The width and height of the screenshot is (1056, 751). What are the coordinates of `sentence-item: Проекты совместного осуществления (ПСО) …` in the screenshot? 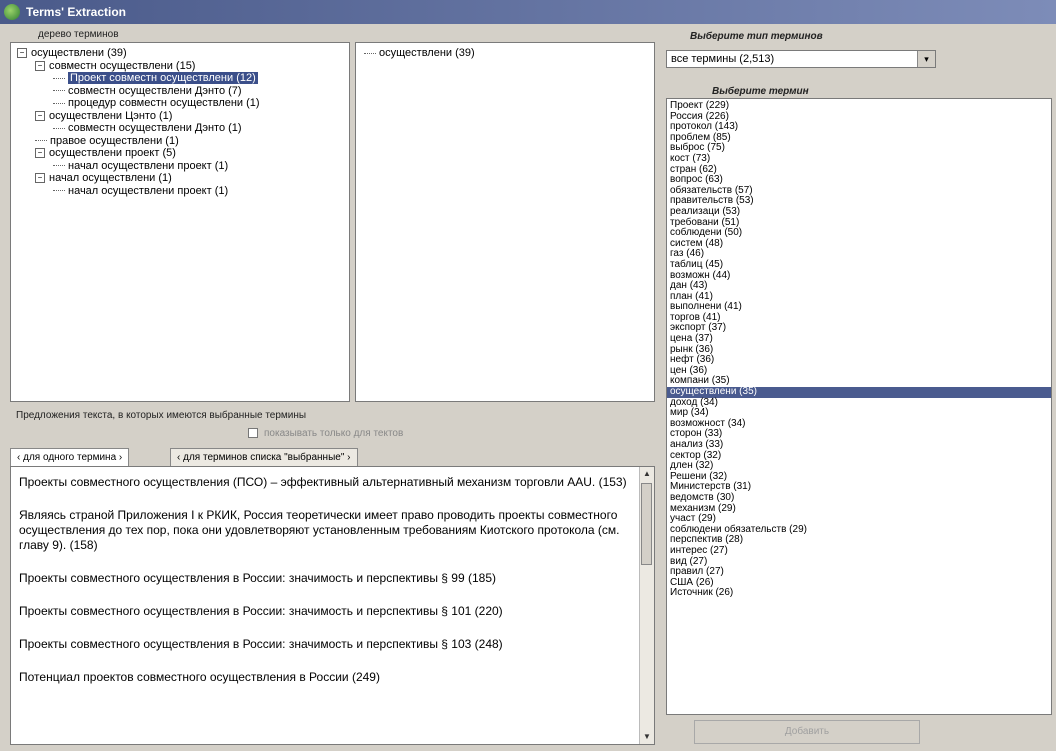 It's located at (323, 482).